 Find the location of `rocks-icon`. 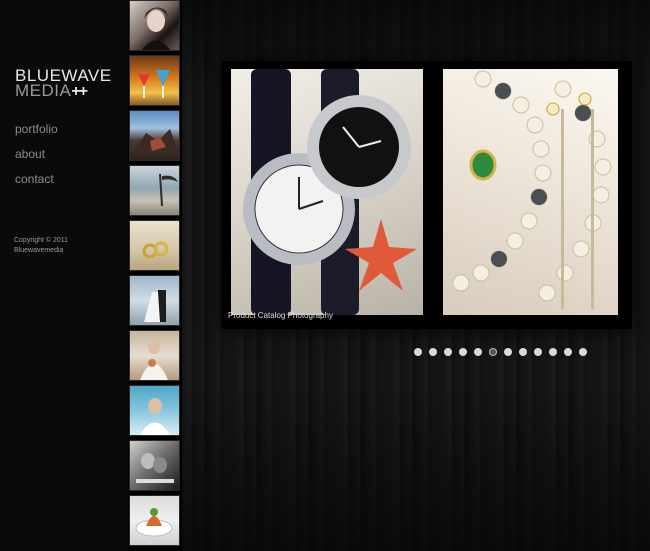

rocks-icon is located at coordinates (156, 140).